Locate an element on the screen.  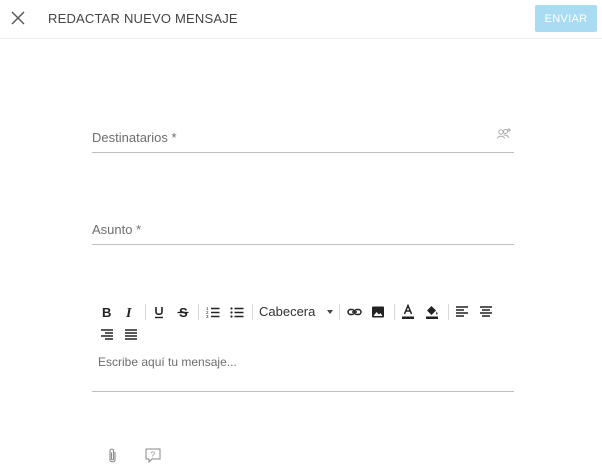
chevron-down-icon is located at coordinates (330, 312).